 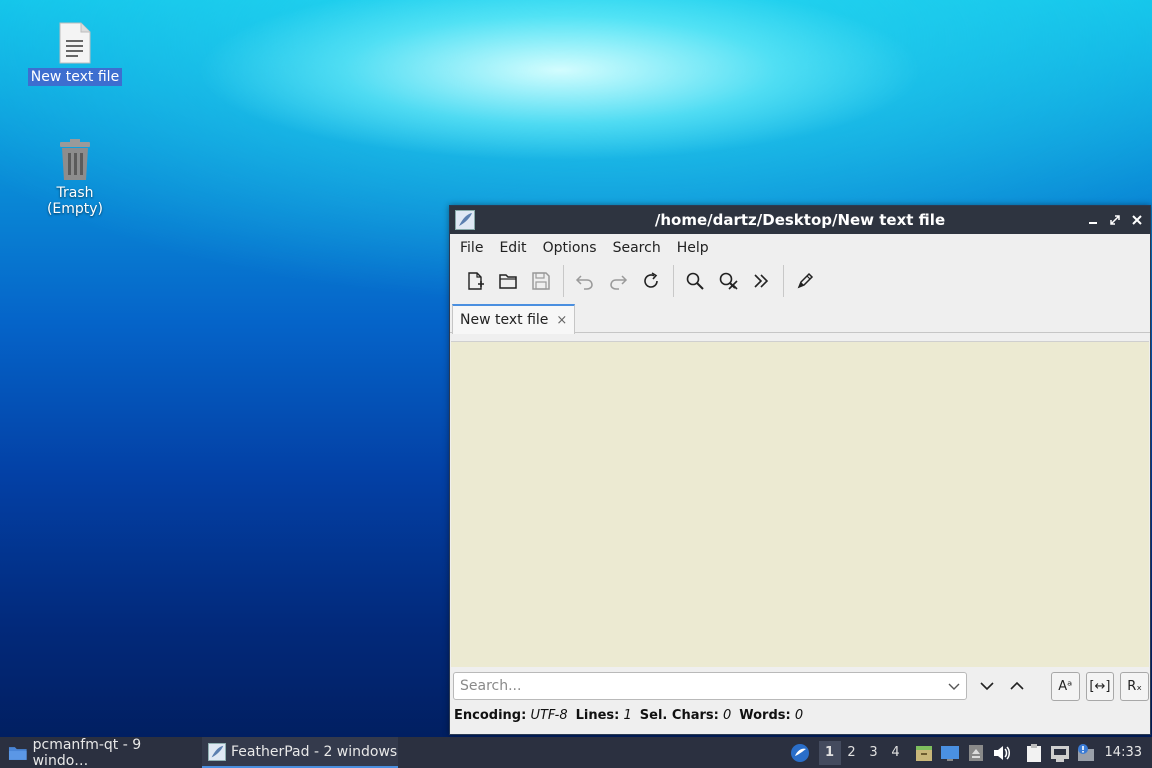 I want to click on status-words: Words: 0, so click(x=771, y=715).